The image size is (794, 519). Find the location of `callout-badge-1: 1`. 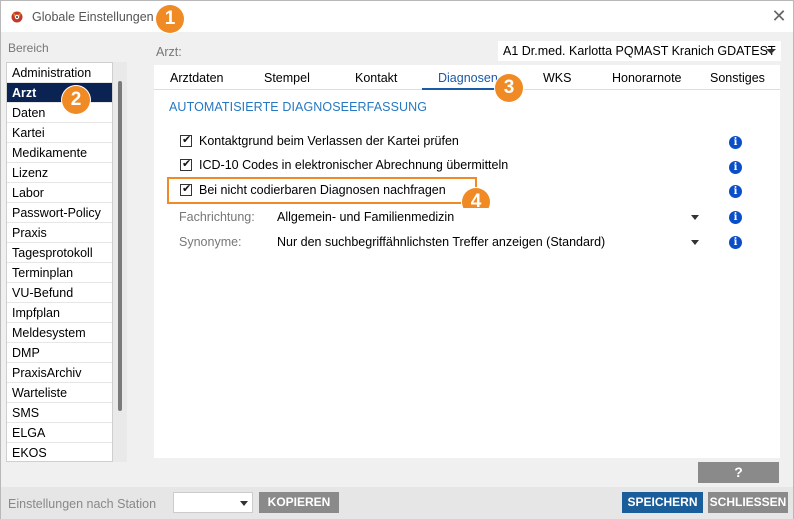

callout-badge-1: 1 is located at coordinates (170, 19).